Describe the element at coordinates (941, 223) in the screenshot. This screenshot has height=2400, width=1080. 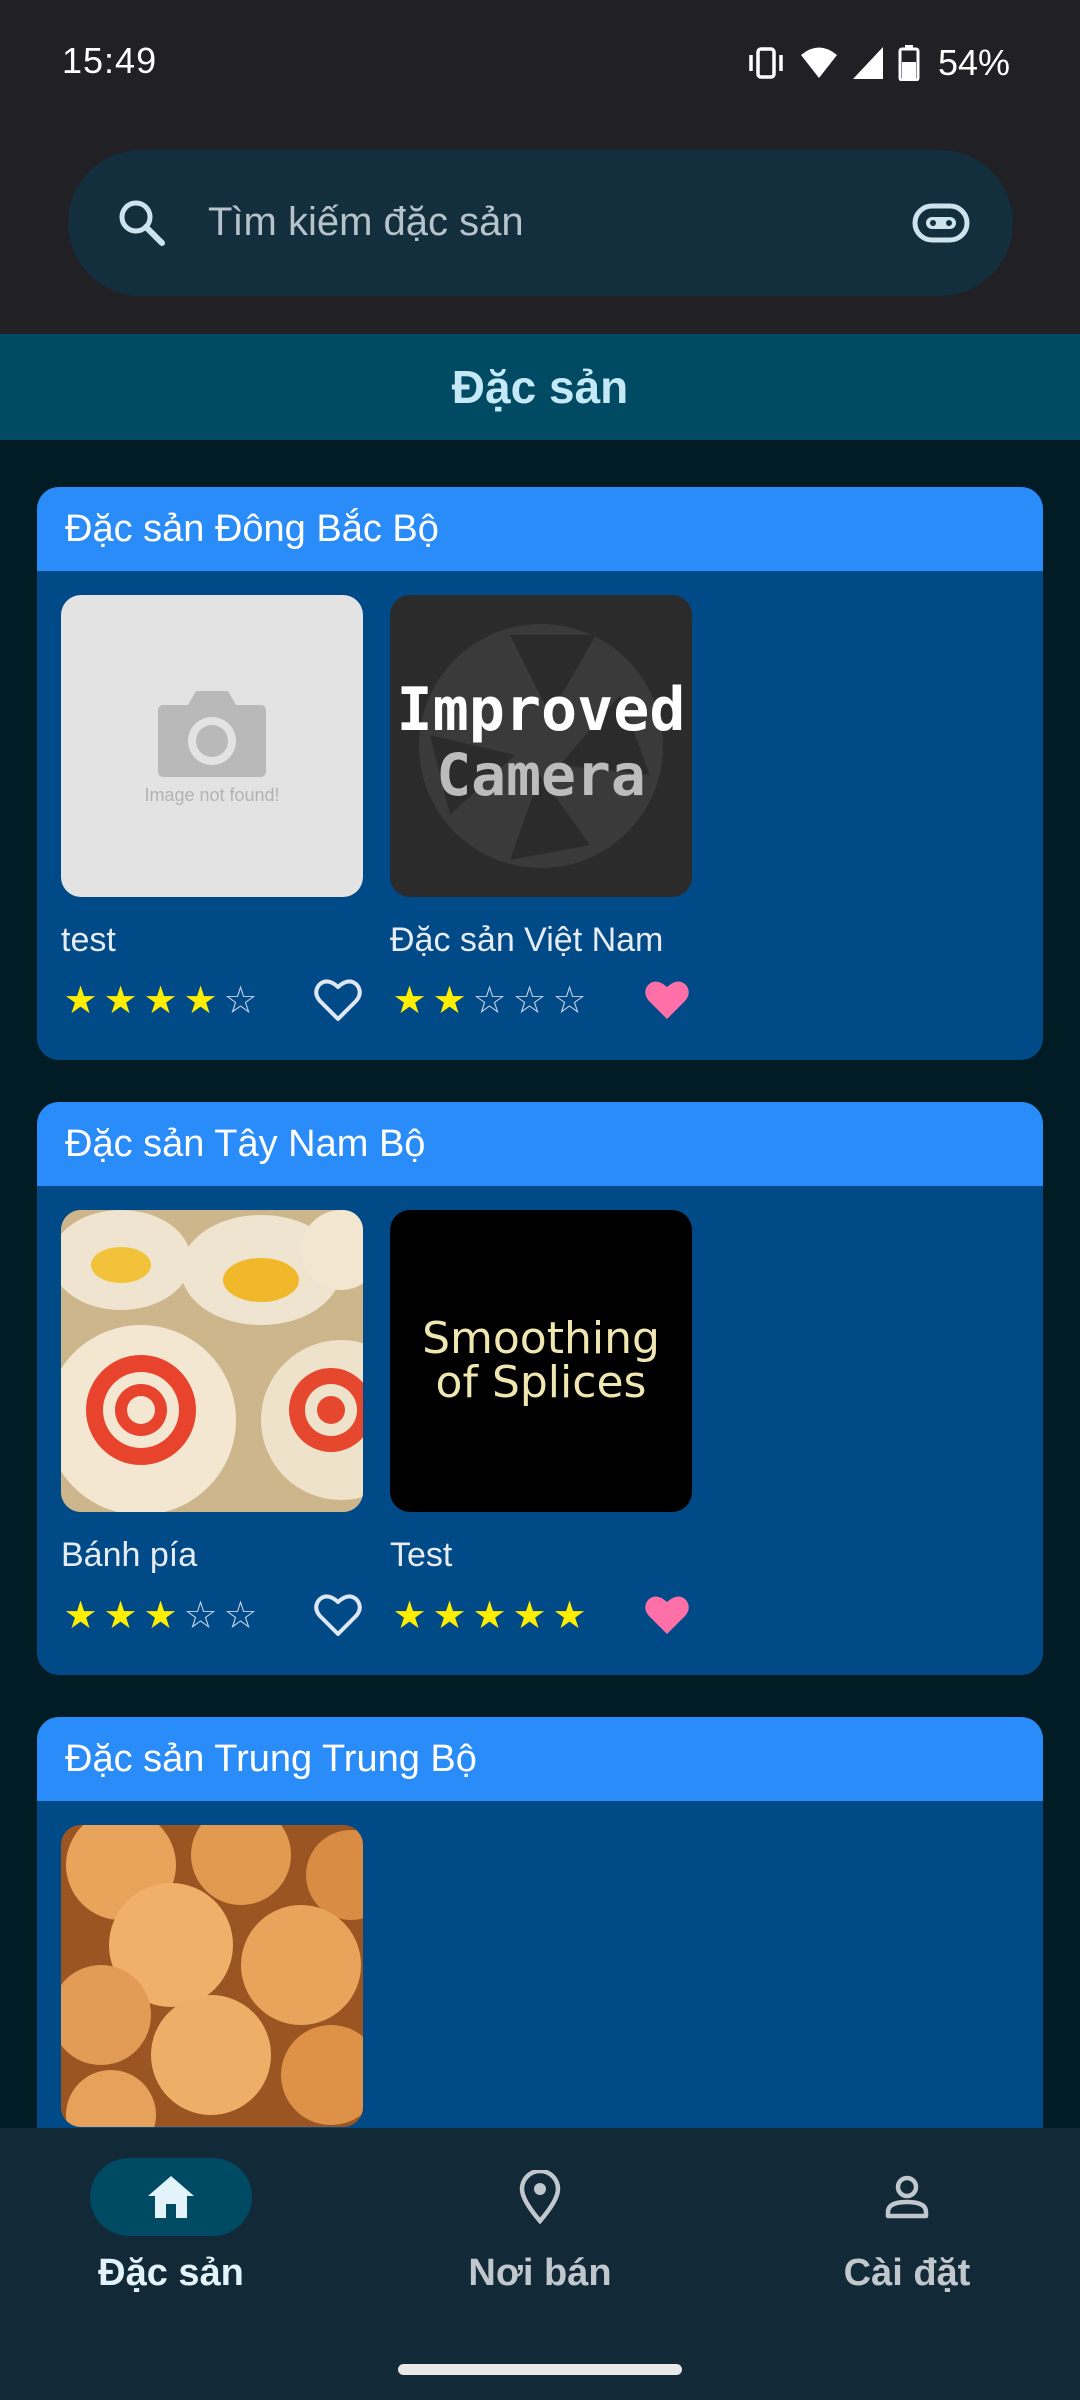
I see `google-lens-icon` at that location.